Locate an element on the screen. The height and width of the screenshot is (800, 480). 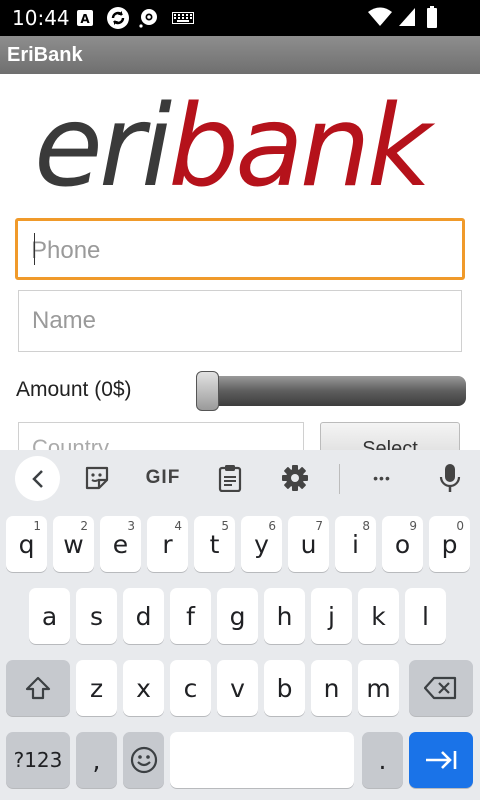
sticker-icon is located at coordinates (97, 478).